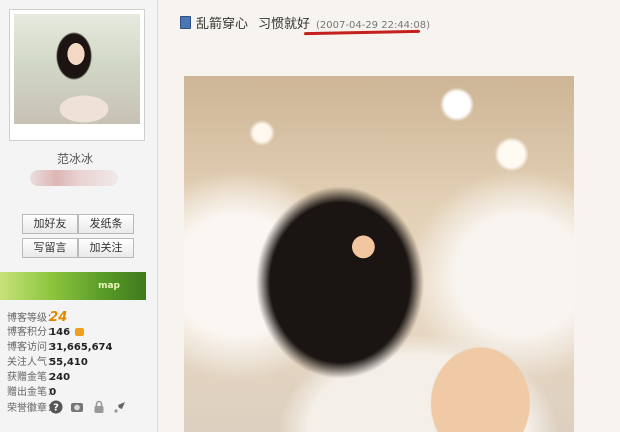  Describe the element at coordinates (77, 69) in the screenshot. I see `avatar` at that location.